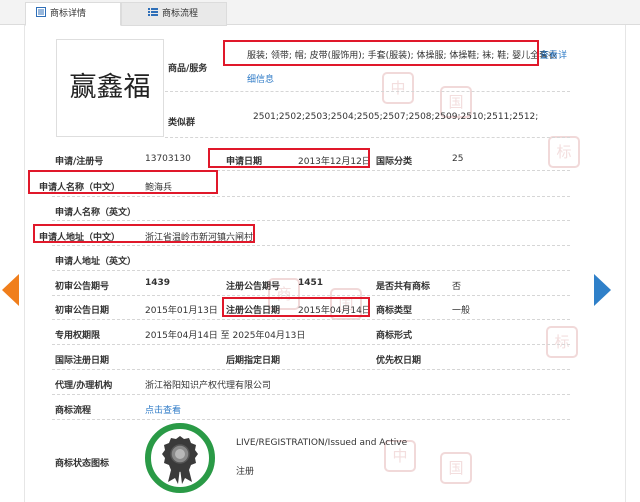 The height and width of the screenshot is (502, 640). Describe the element at coordinates (82, 361) in the screenshot. I see `intl-reg-date-label: 国际注册日期` at that location.